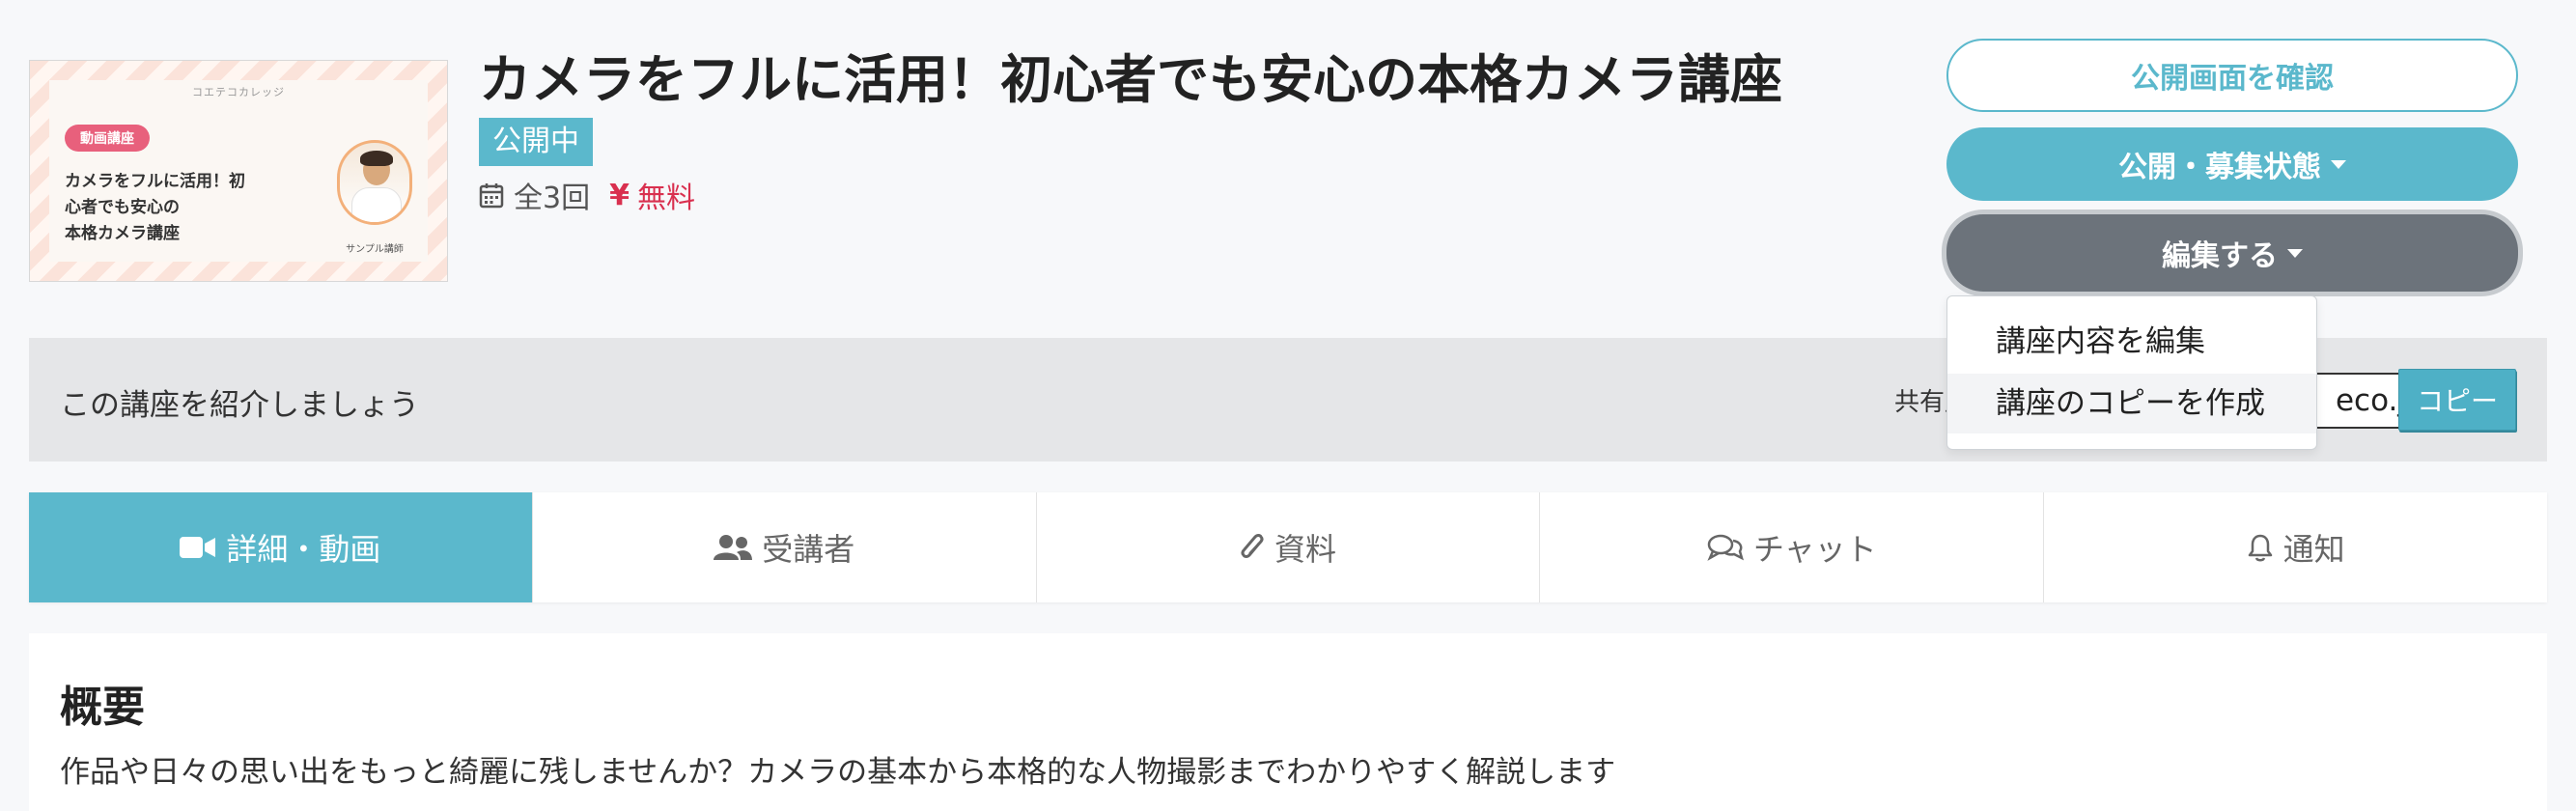  What do you see at coordinates (2220, 168) in the screenshot?
I see `publish-status-label: 公開・募集状態` at bounding box center [2220, 168].